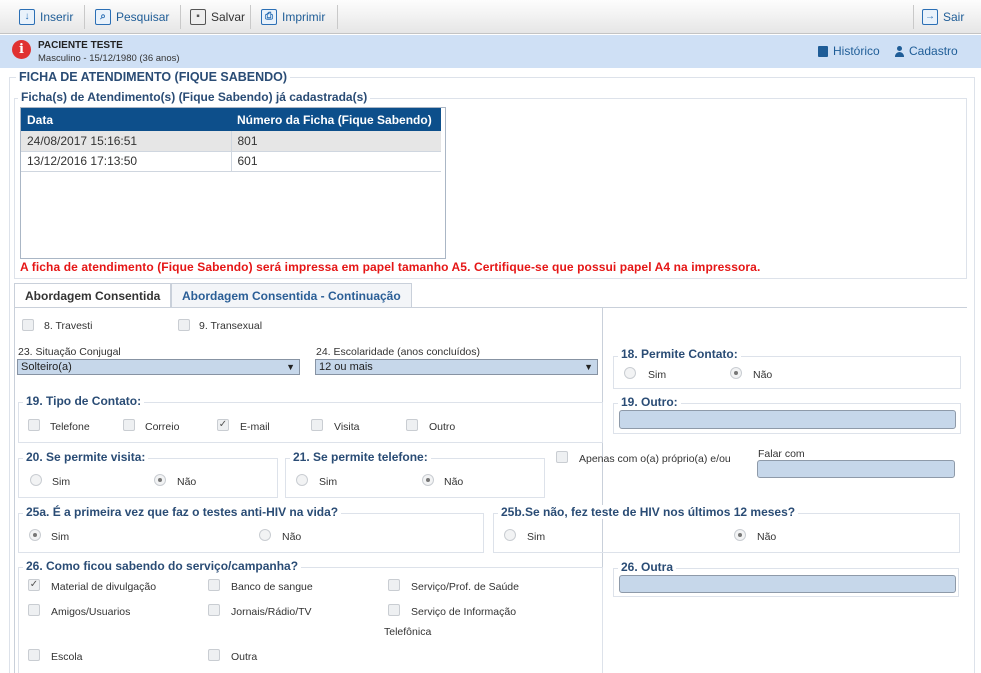  Describe the element at coordinates (456, 367) in the screenshot. I see `escolaridade-select: 12 ou mais ▼` at that location.